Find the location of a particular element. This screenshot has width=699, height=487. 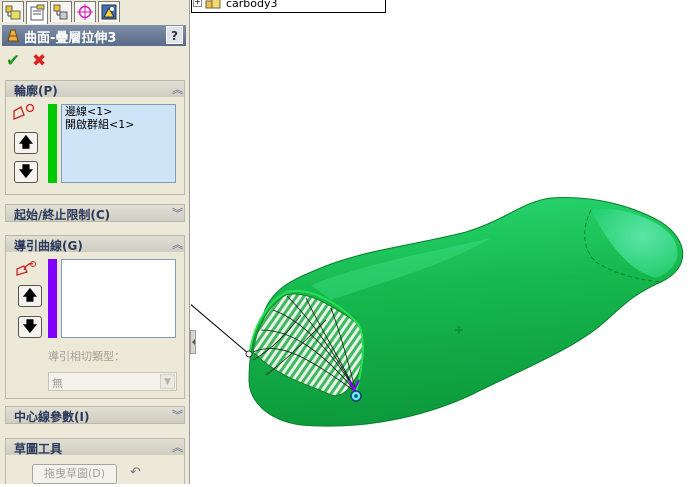

guide-curves-group-header: 導引曲線(G) ︽ is located at coordinates (95, 244).